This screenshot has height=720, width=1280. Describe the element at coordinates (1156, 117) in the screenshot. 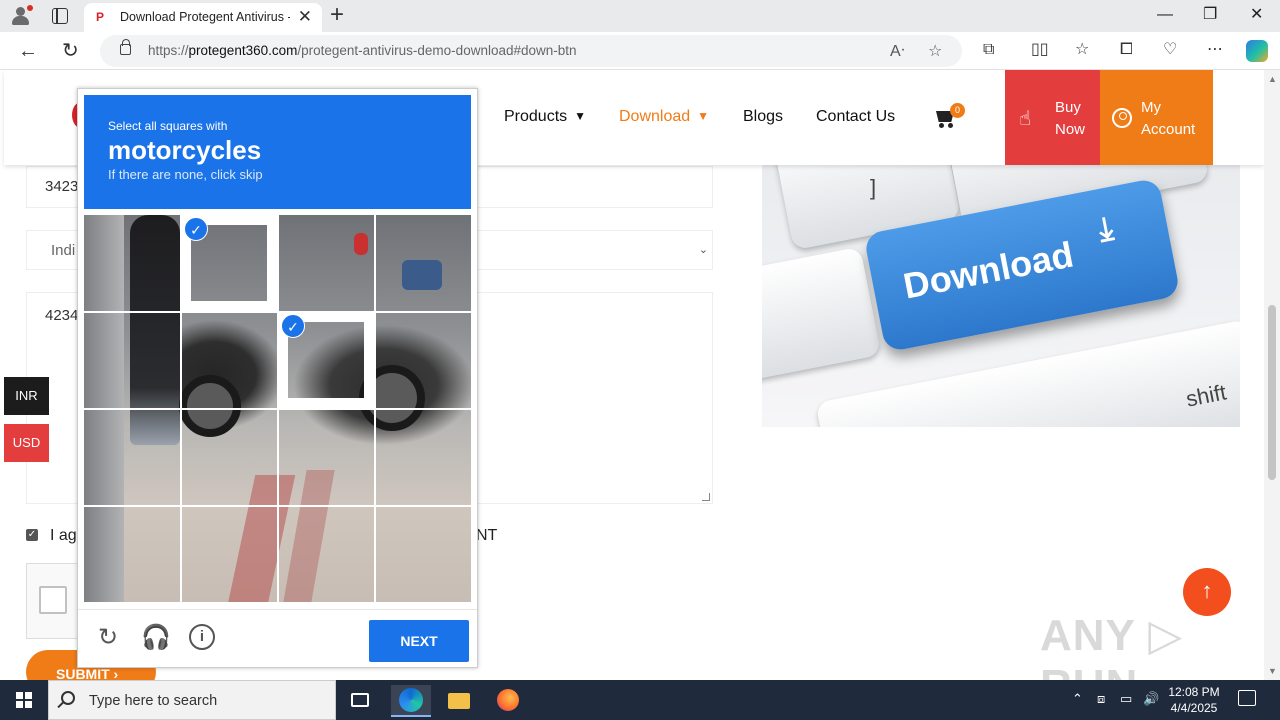

I see `my-account-button: My Account` at that location.